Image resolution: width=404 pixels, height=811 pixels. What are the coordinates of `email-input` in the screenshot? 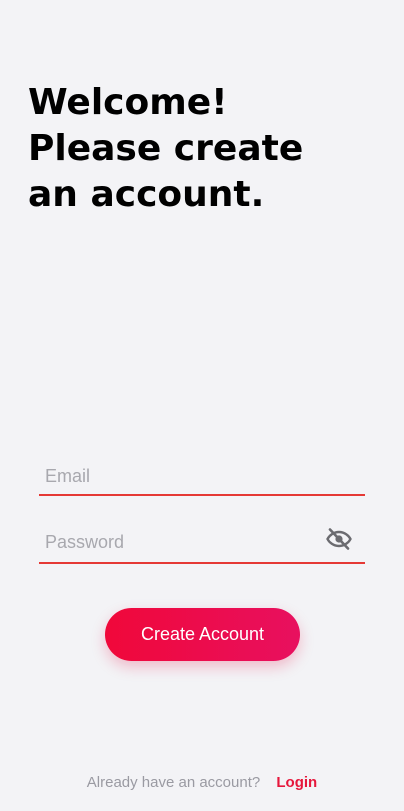 It's located at (202, 476).